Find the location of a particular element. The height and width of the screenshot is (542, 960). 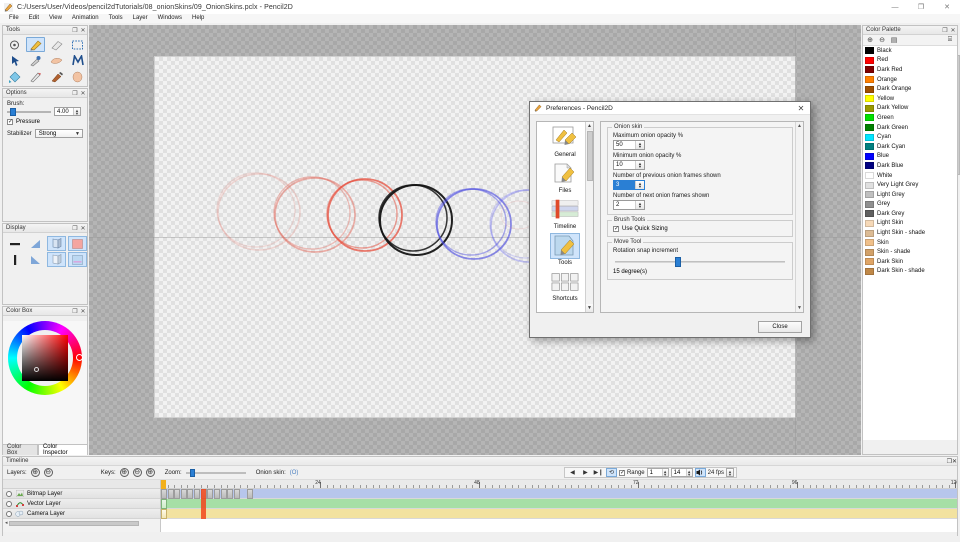

palette-color-row: Dark Blue is located at coordinates (910, 166).